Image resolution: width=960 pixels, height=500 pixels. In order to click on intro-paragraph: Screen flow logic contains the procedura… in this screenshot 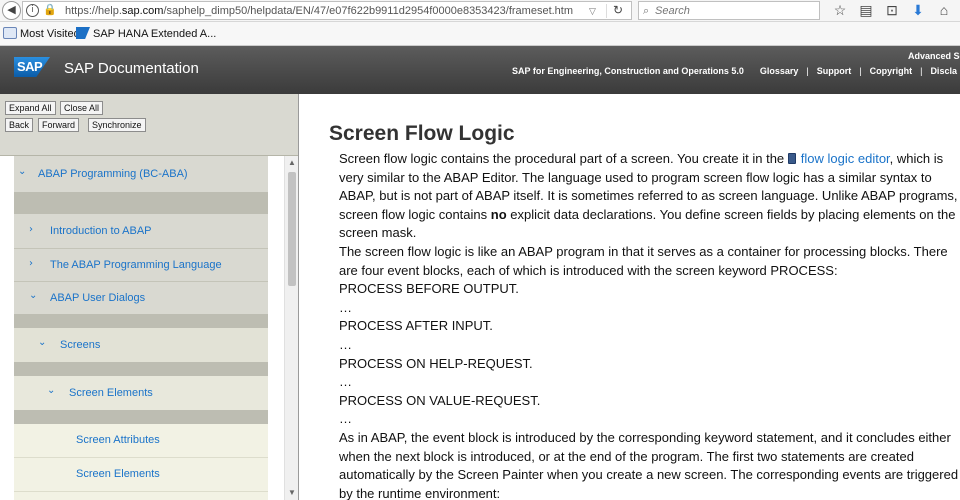, I will do `click(649, 196)`.